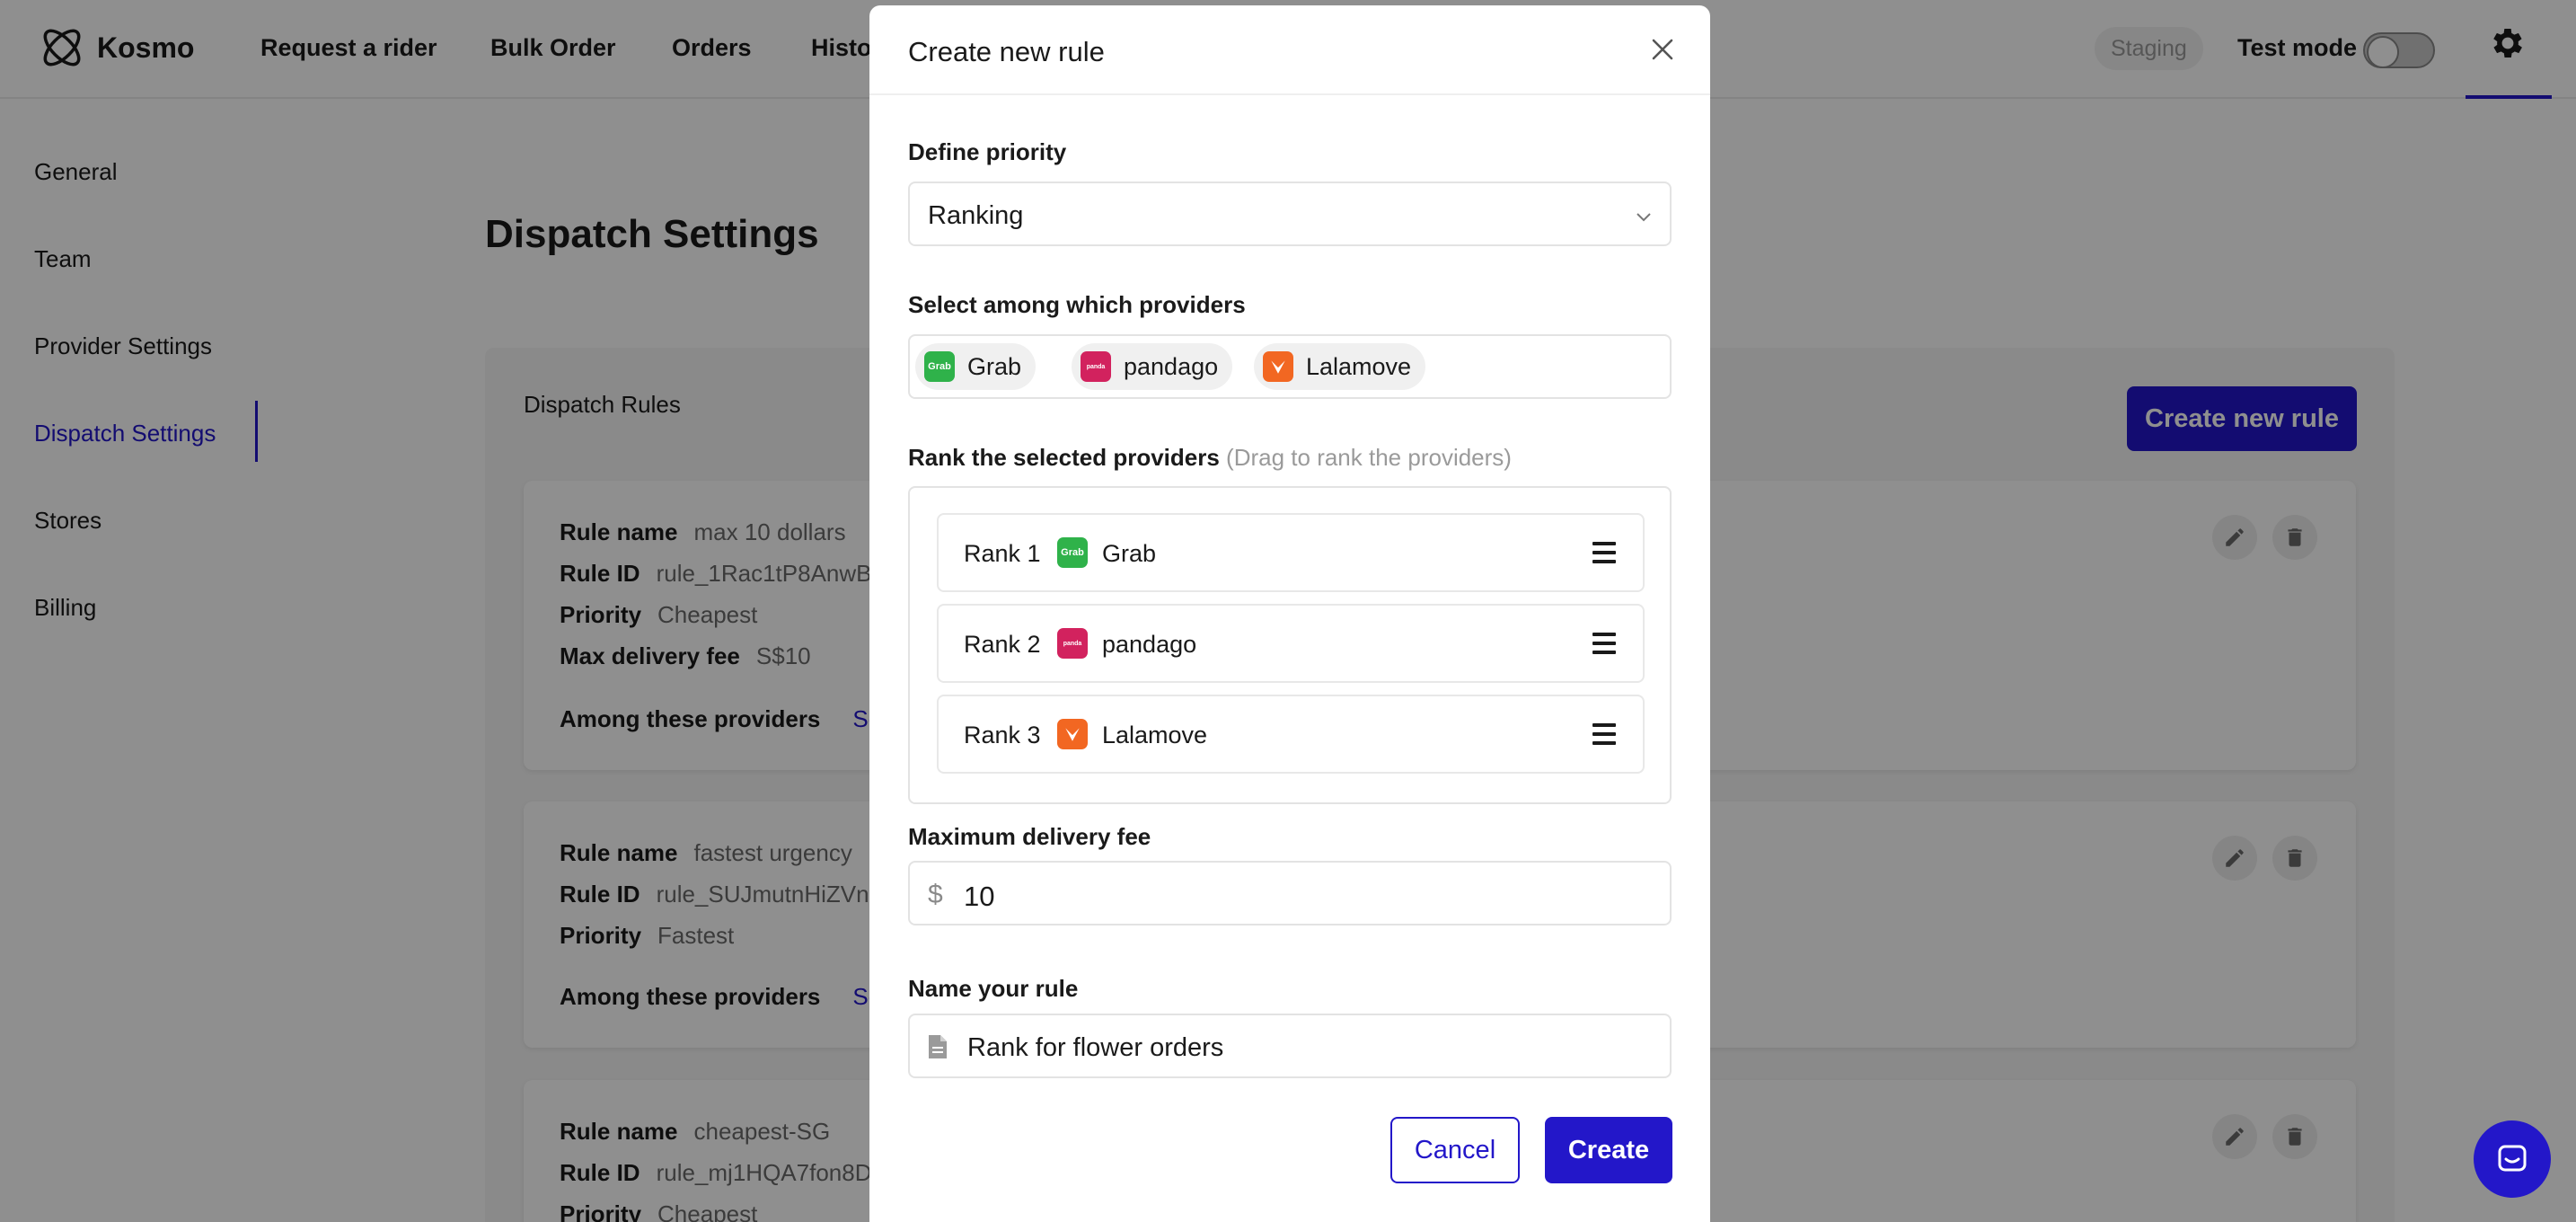  What do you see at coordinates (1290, 893) in the screenshot?
I see `max-fee-input: $ 10` at bounding box center [1290, 893].